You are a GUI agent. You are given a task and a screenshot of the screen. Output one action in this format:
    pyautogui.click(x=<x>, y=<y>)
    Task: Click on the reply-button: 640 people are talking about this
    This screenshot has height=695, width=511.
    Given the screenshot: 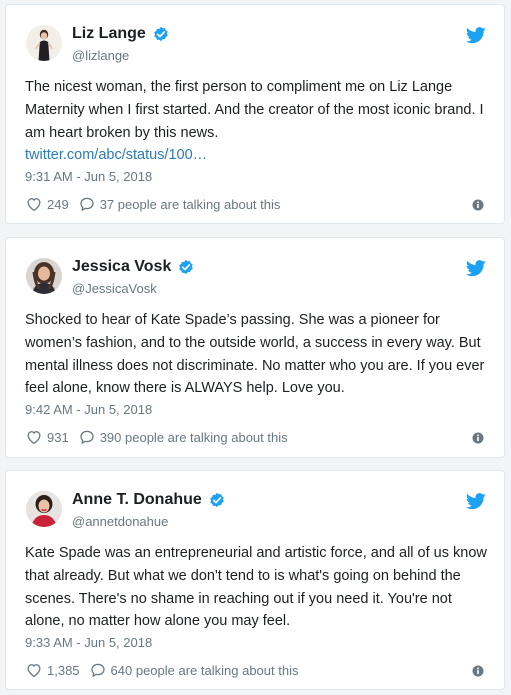 What is the action you would take?
    pyautogui.click(x=194, y=670)
    